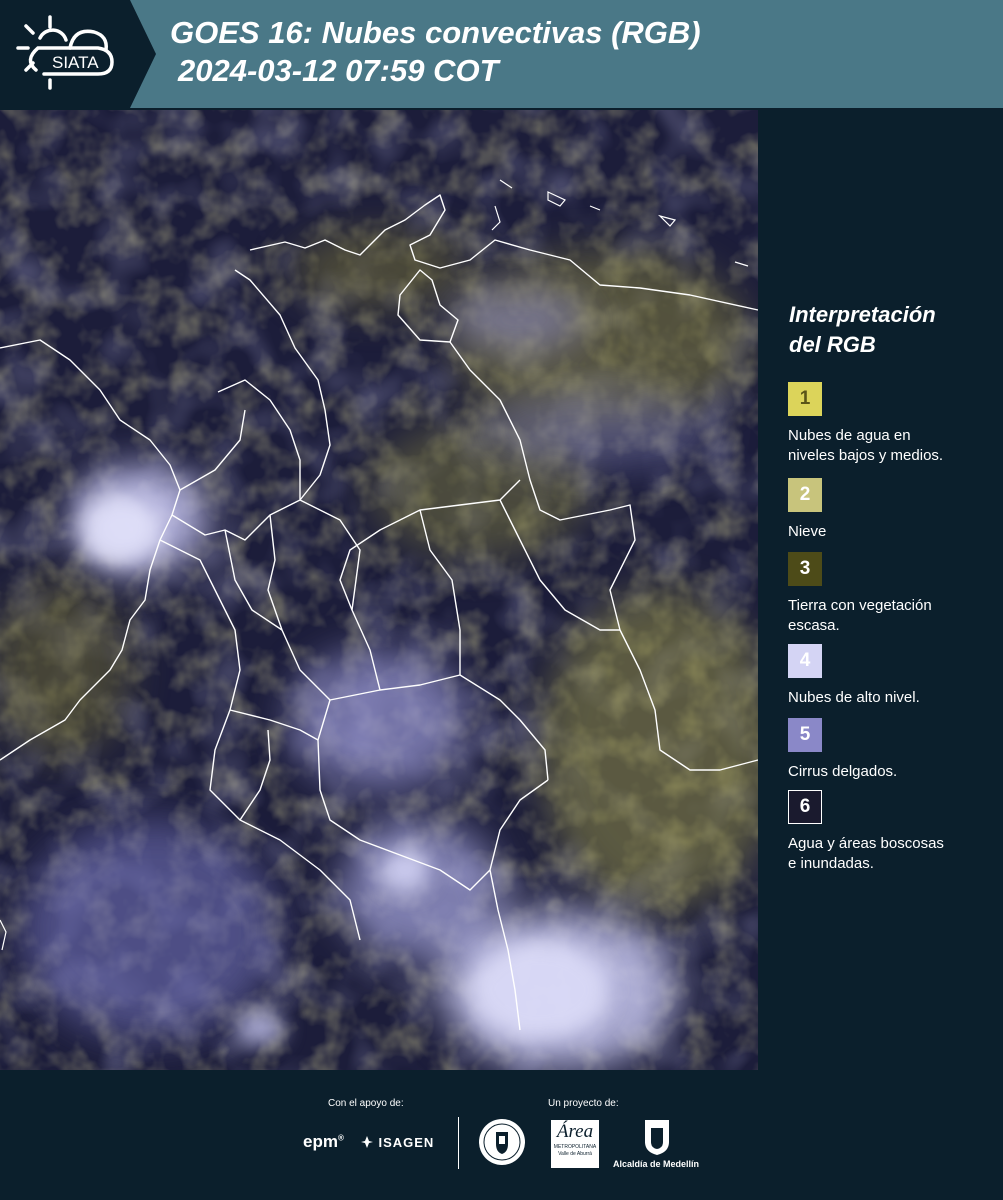  I want to click on legend-label: Nubes de alto nivel., so click(854, 697).